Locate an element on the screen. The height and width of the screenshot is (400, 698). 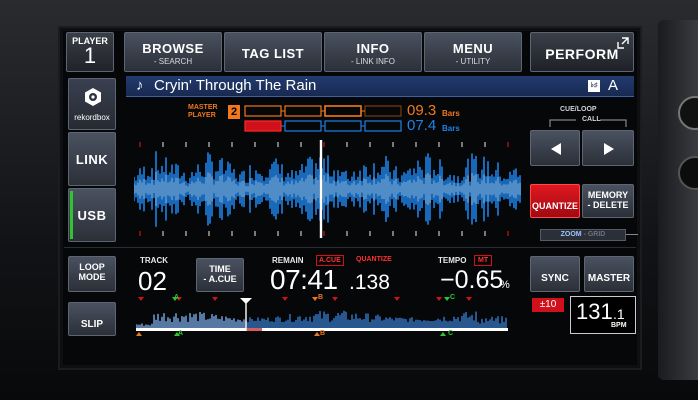
player-indicator: PLAYER 1 is located at coordinates (90, 52).